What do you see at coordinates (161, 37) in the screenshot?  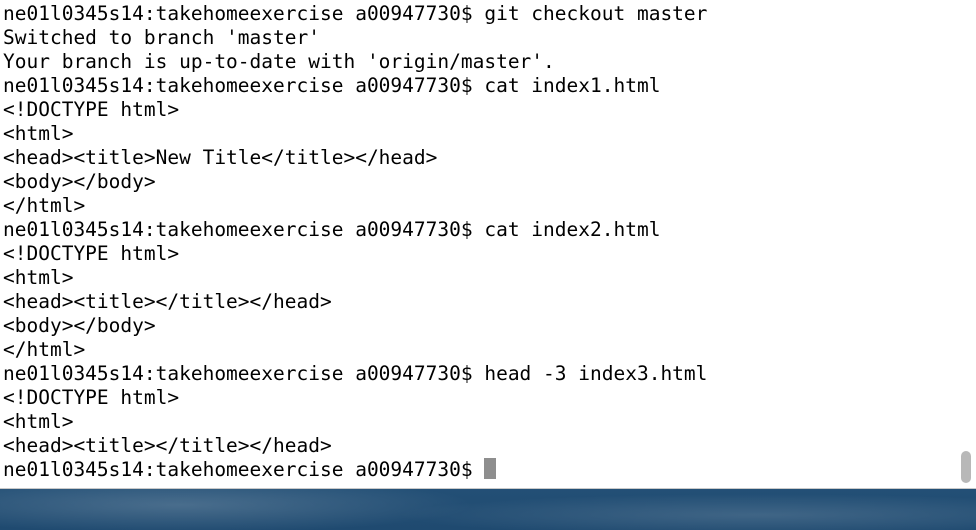 I see `terminal-line: Switched to branch 'master'` at bounding box center [161, 37].